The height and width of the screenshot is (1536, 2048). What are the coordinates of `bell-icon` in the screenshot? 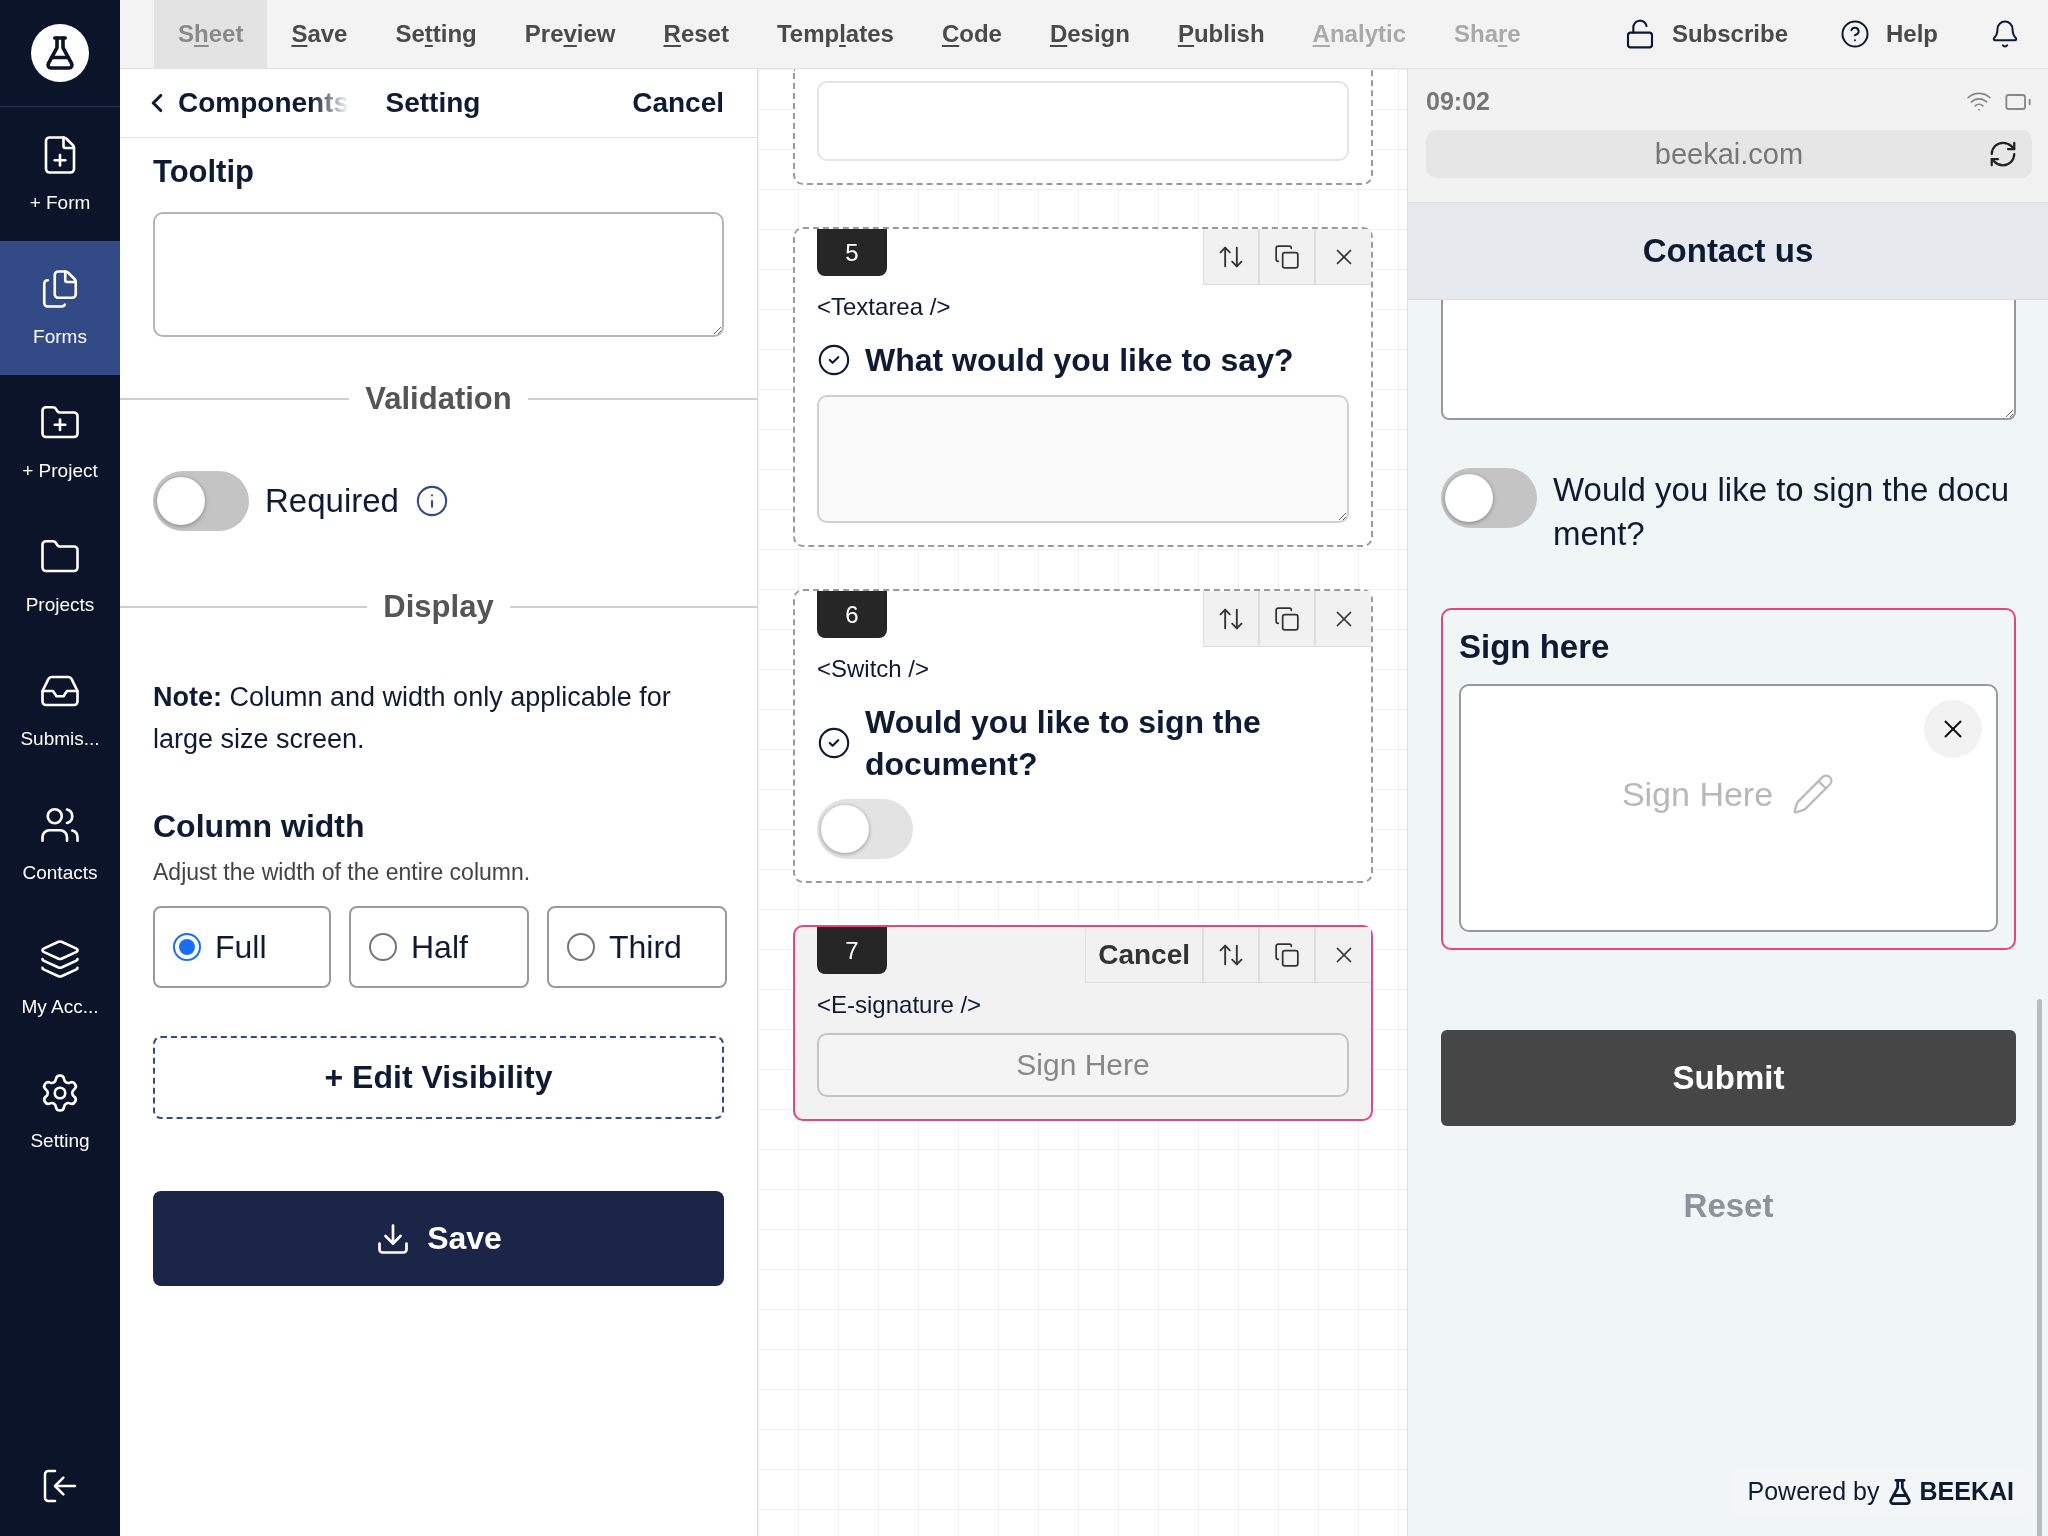 It's located at (2005, 34).